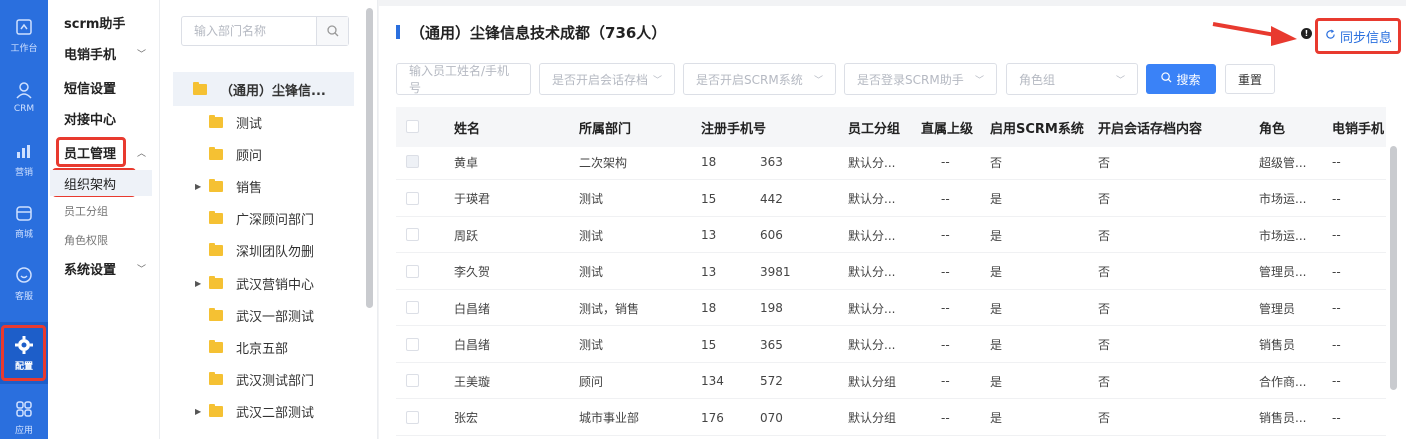 The image size is (1406, 439). Describe the element at coordinates (891, 272) in the screenshot. I see `table-row: 李久贺 测试 默认分... -- 是 否 管理员... -- 13 3981` at that location.